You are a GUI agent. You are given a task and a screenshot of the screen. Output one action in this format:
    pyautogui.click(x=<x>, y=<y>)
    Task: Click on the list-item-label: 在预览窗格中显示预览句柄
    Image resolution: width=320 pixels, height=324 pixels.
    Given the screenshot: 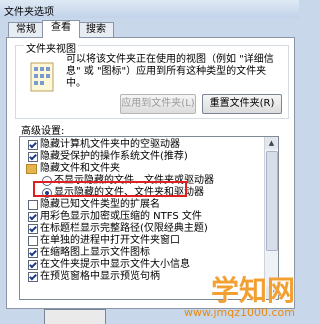 What is the action you would take?
    pyautogui.click(x=100, y=276)
    